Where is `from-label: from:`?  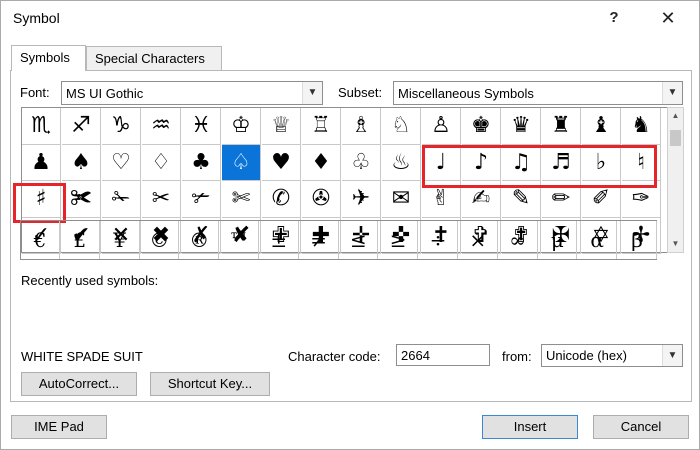
from-label: from: is located at coordinates (517, 356).